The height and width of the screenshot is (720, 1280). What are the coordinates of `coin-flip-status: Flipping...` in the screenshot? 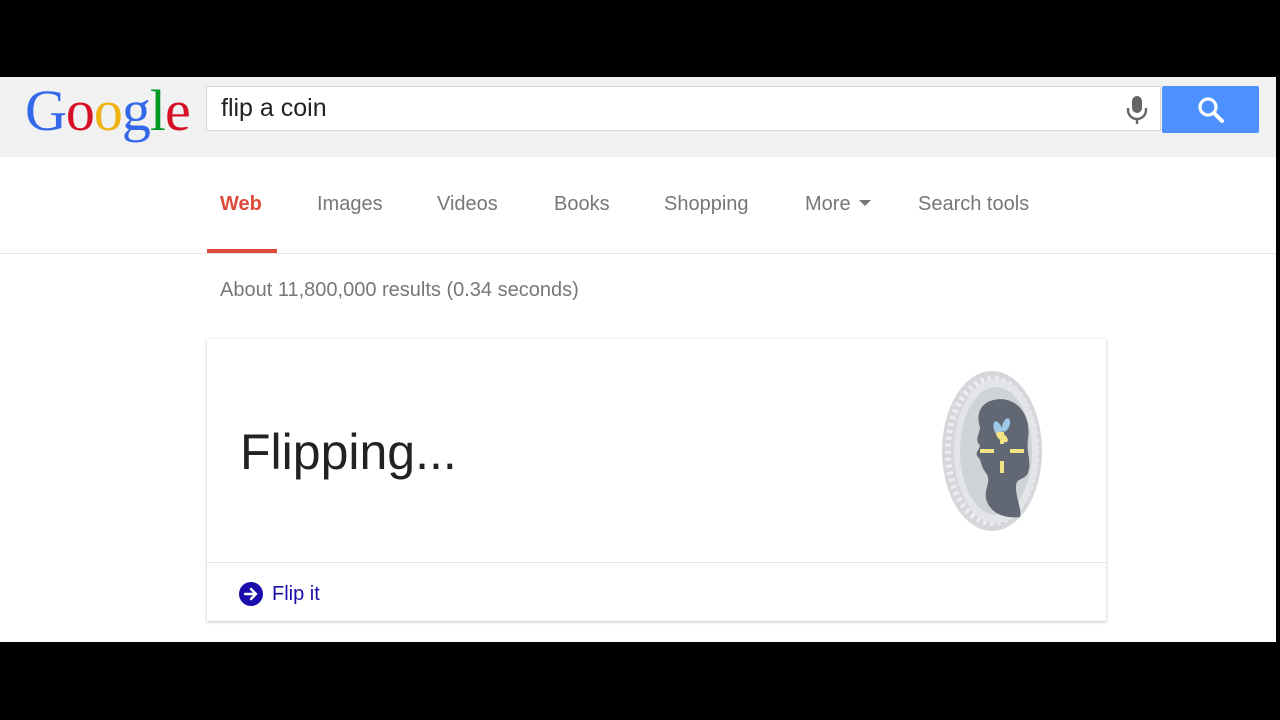 It's located at (348, 452).